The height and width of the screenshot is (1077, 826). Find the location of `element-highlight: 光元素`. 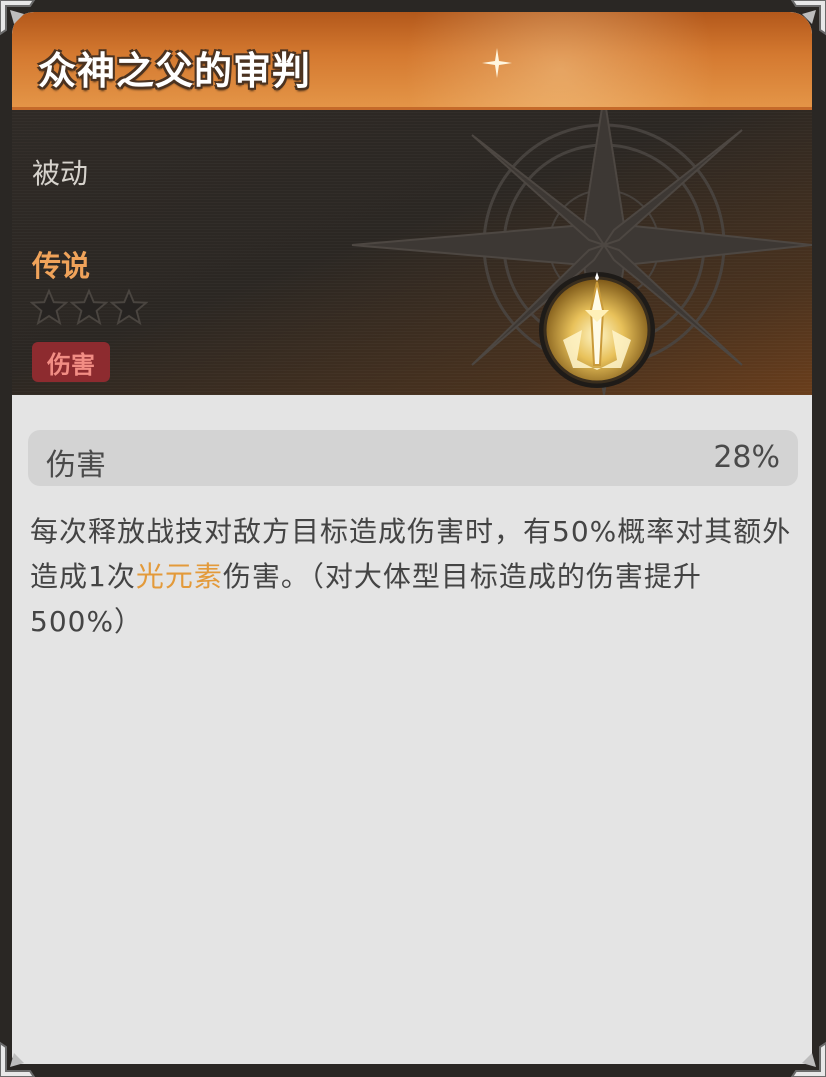

element-highlight: 光元素 is located at coordinates (179, 576).